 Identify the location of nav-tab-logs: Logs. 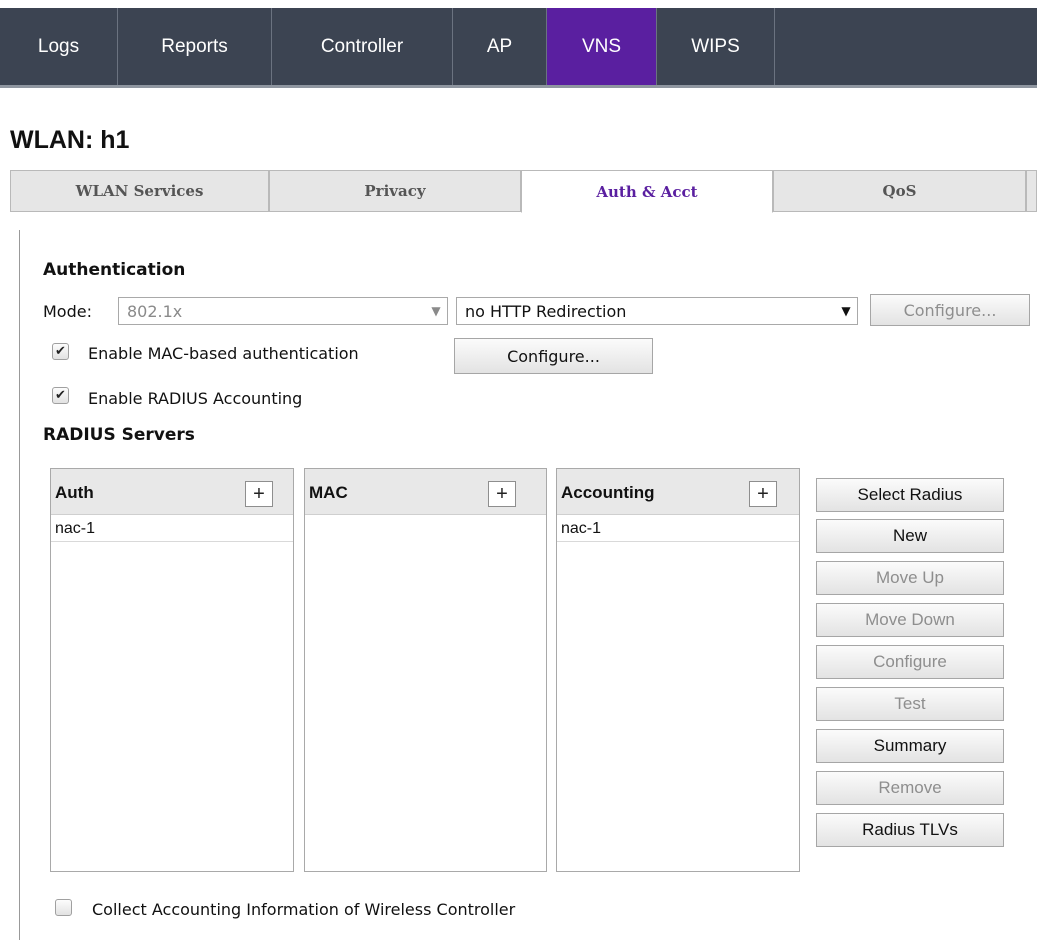
(59, 46).